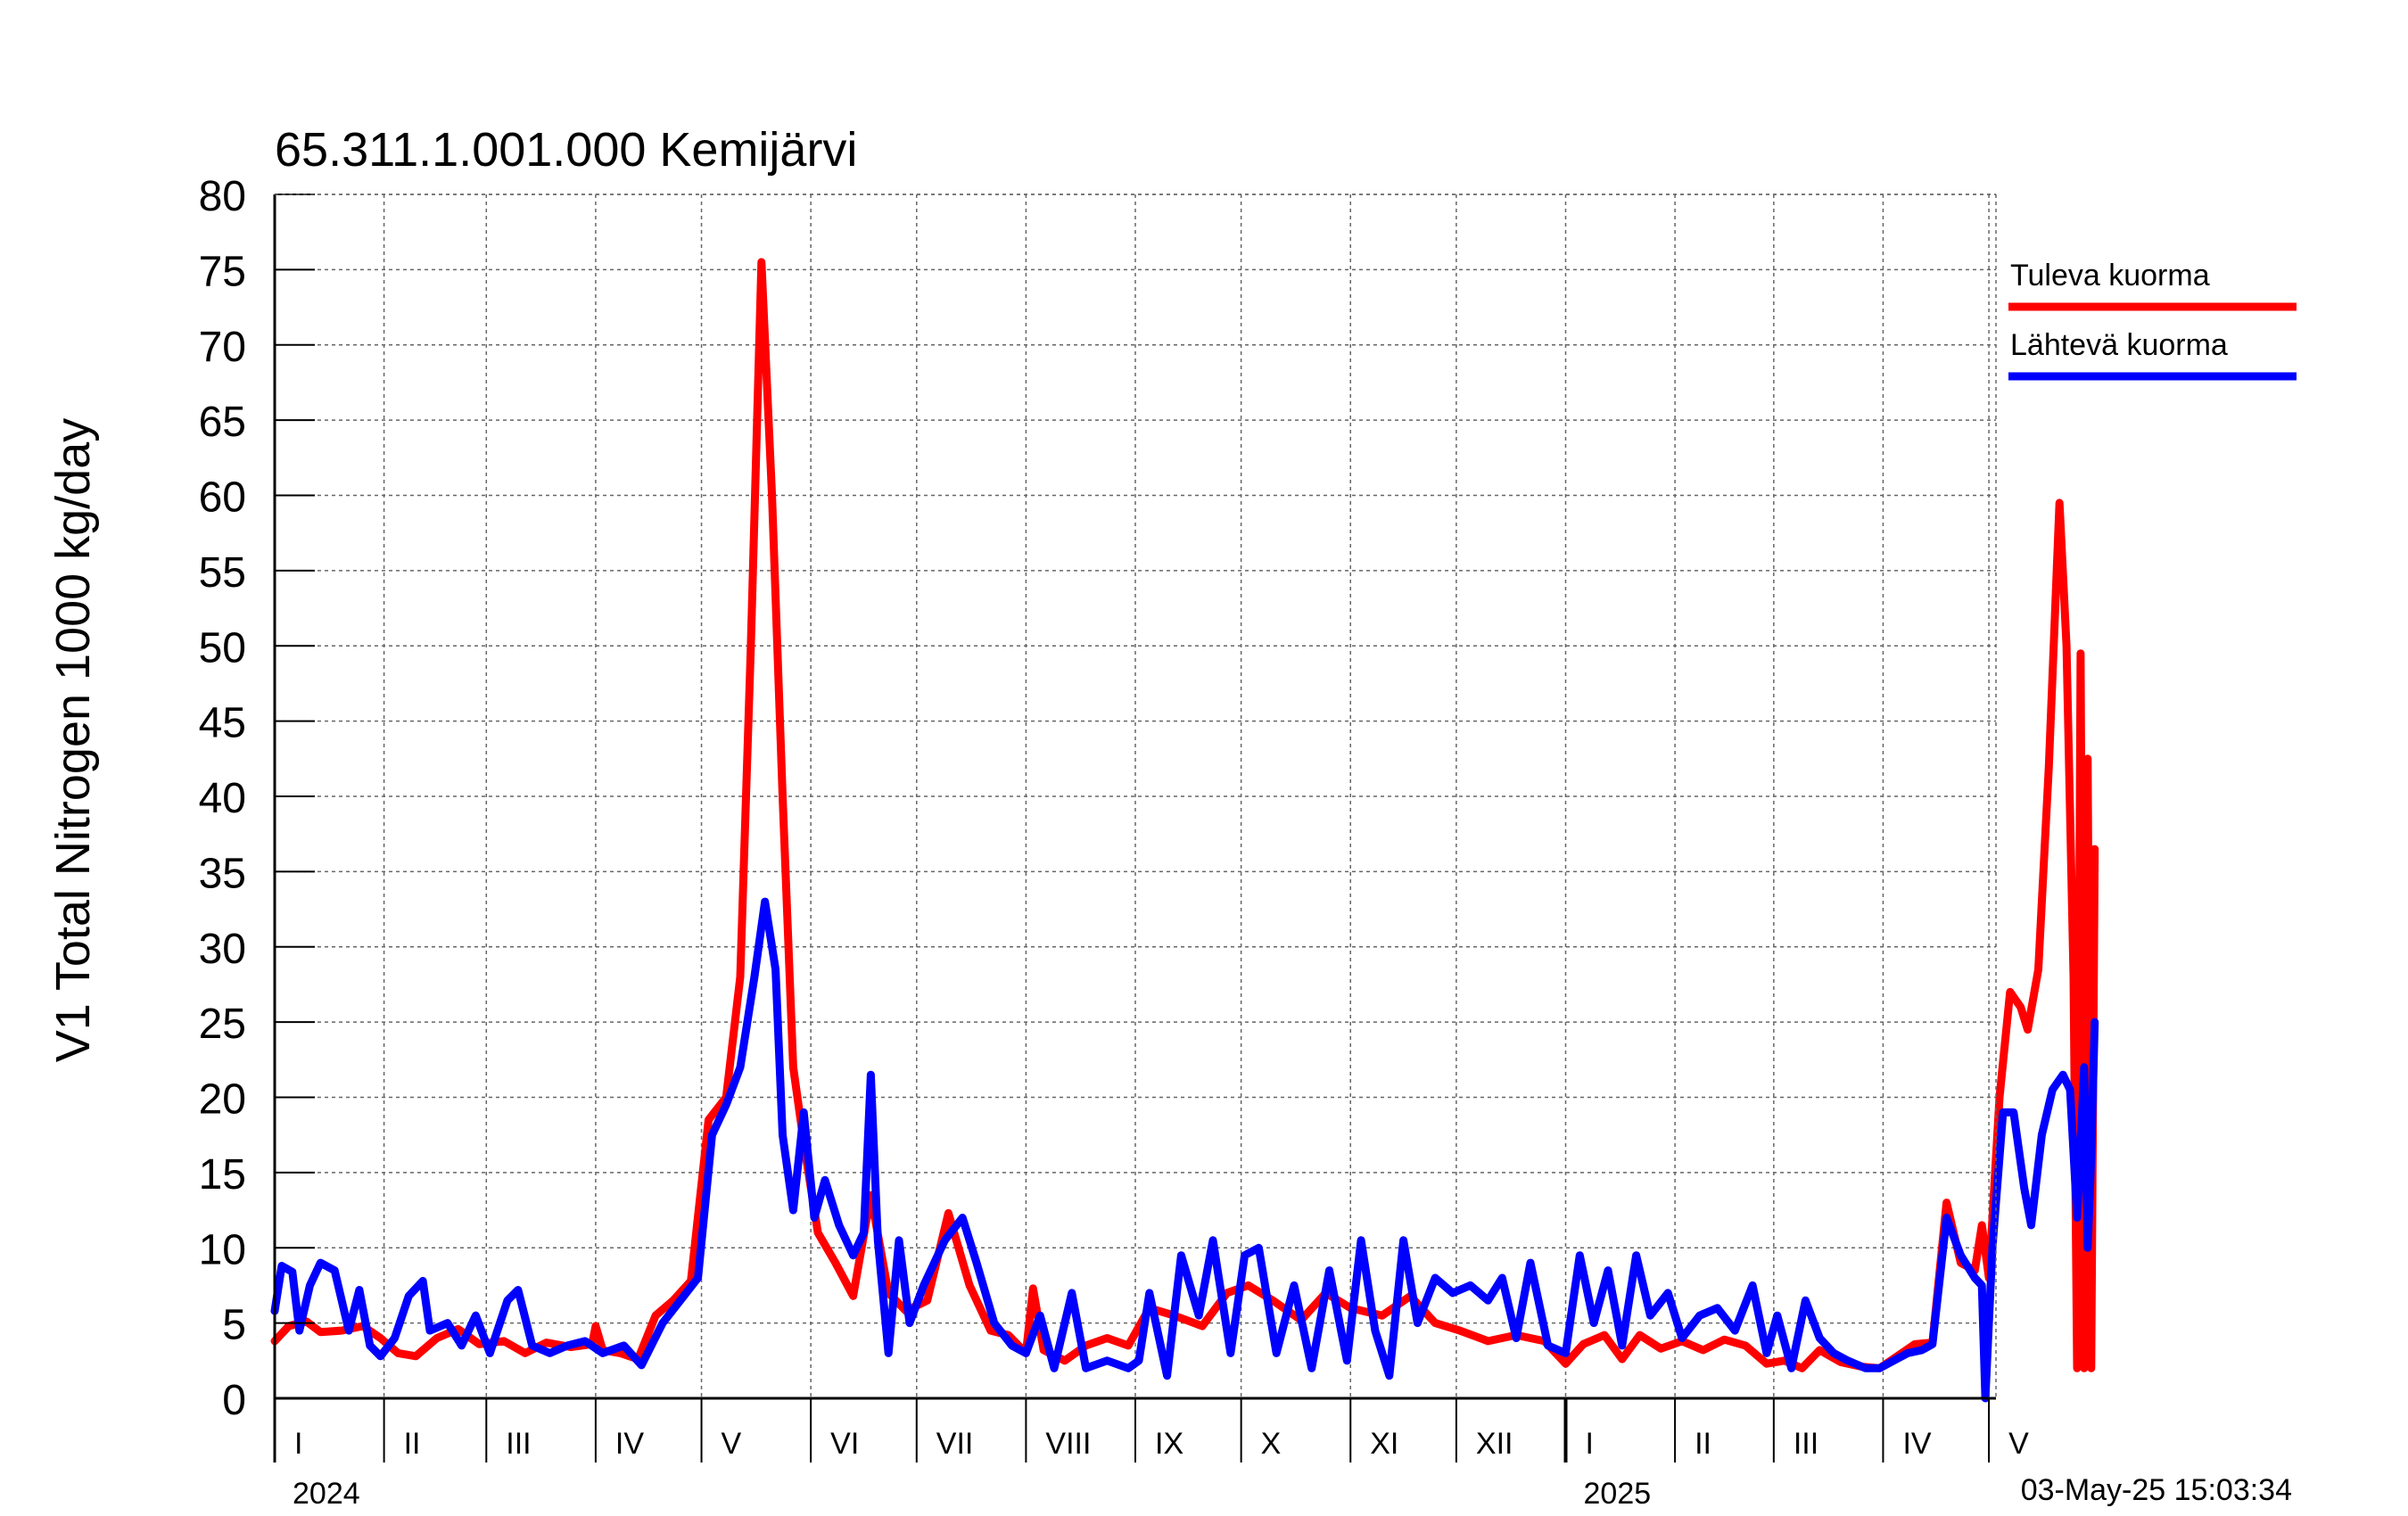 The height and width of the screenshot is (1516, 2408). Describe the element at coordinates (223, 271) in the screenshot. I see `y-tick-label: 75` at that location.